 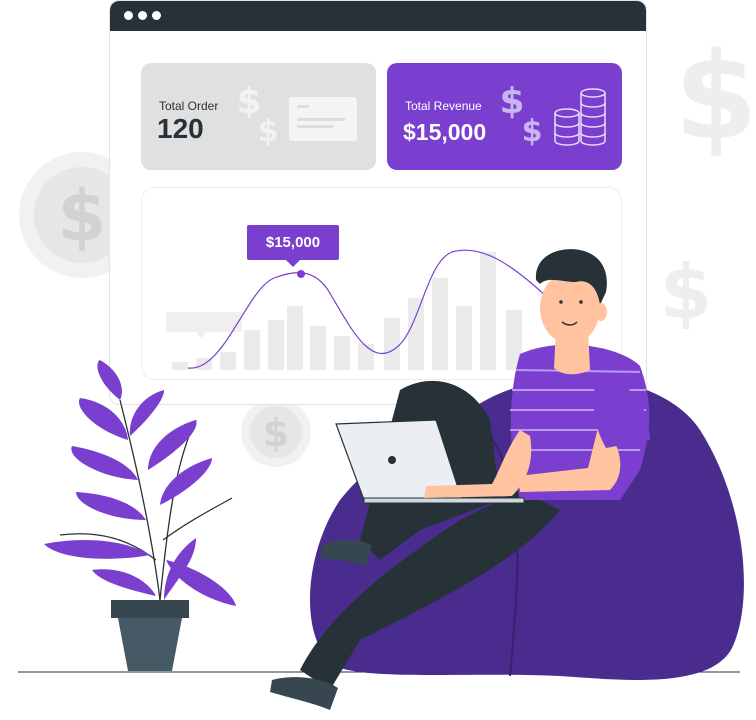 I want to click on plant-pot-icon, so click(x=150, y=635).